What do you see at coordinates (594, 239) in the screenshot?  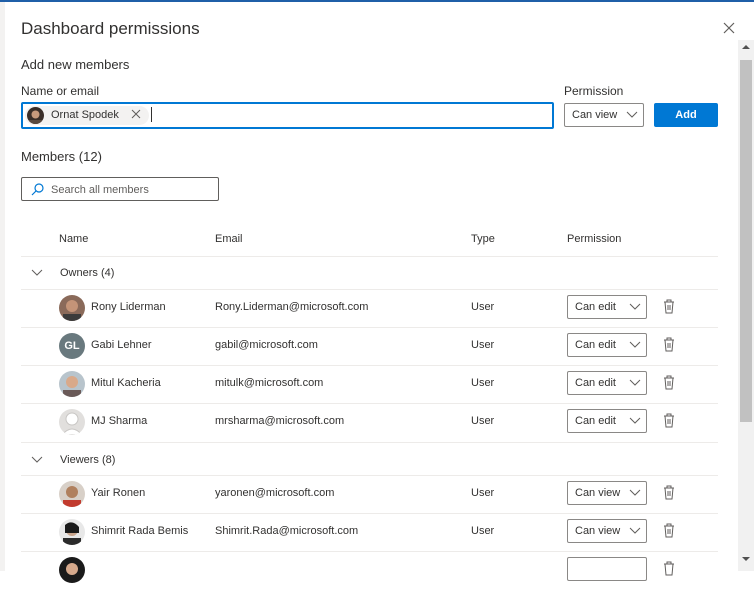 I see `column-header-permission: Permission` at bounding box center [594, 239].